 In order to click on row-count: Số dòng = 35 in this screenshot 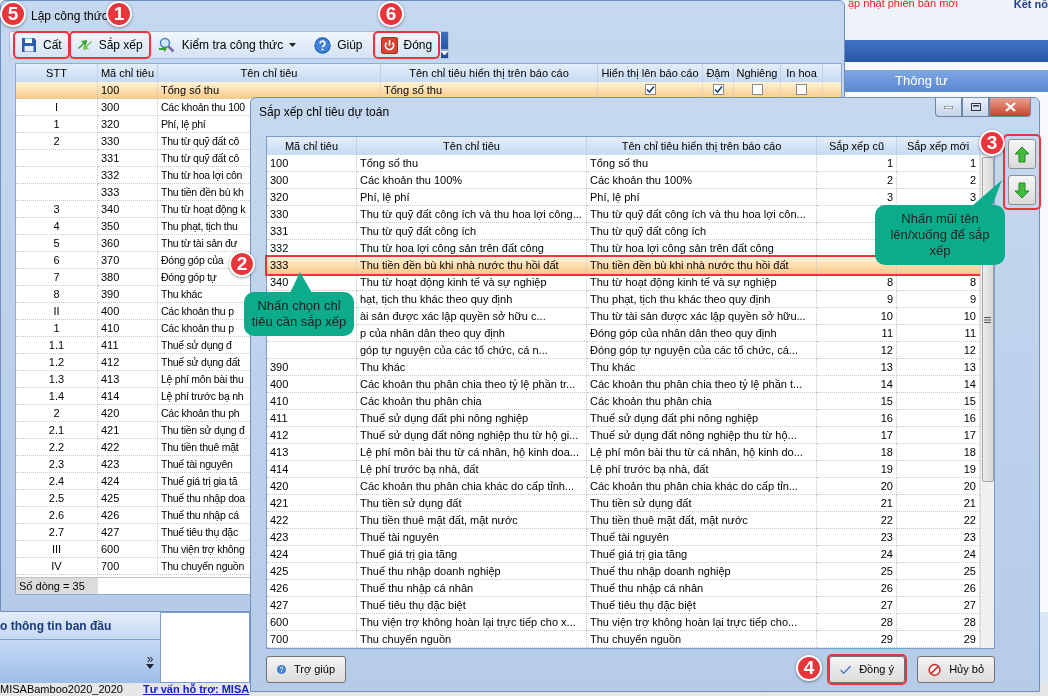, I will do `click(57, 586)`.